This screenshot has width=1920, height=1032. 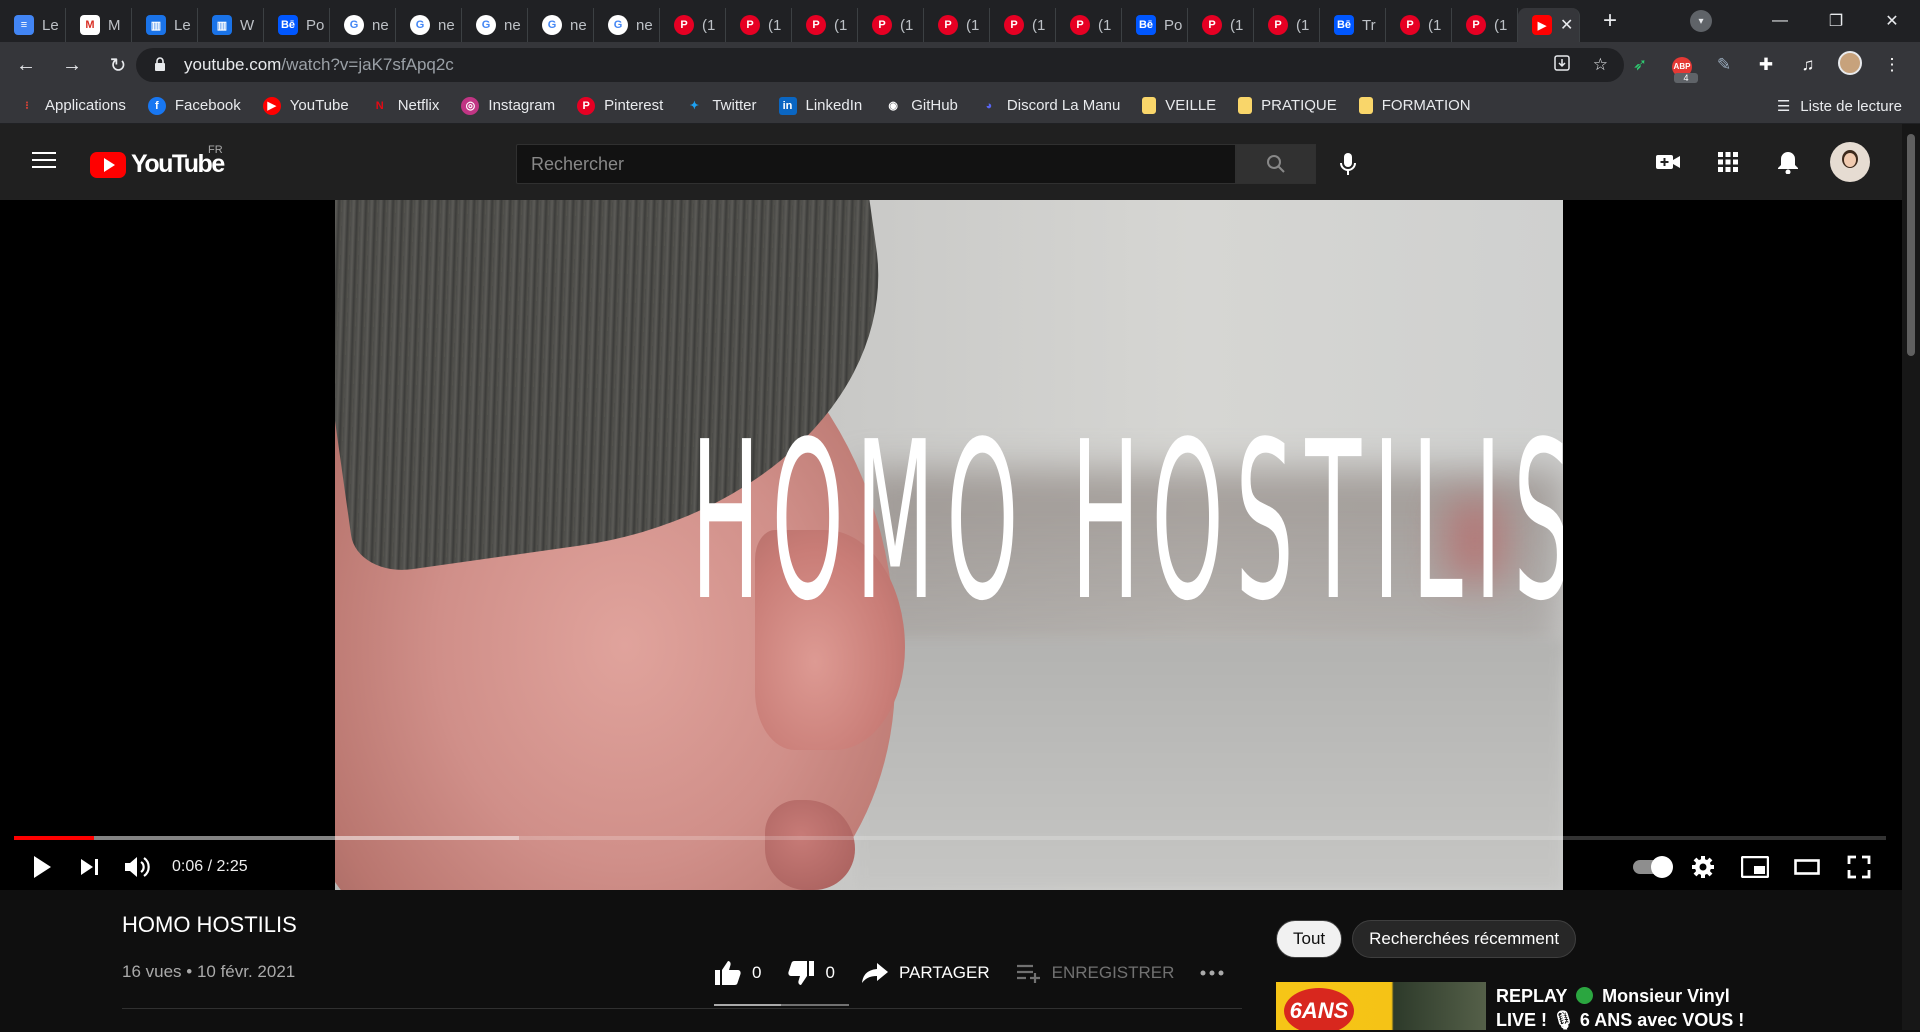 I want to click on restore-icon: ❐, so click(x=1836, y=21).